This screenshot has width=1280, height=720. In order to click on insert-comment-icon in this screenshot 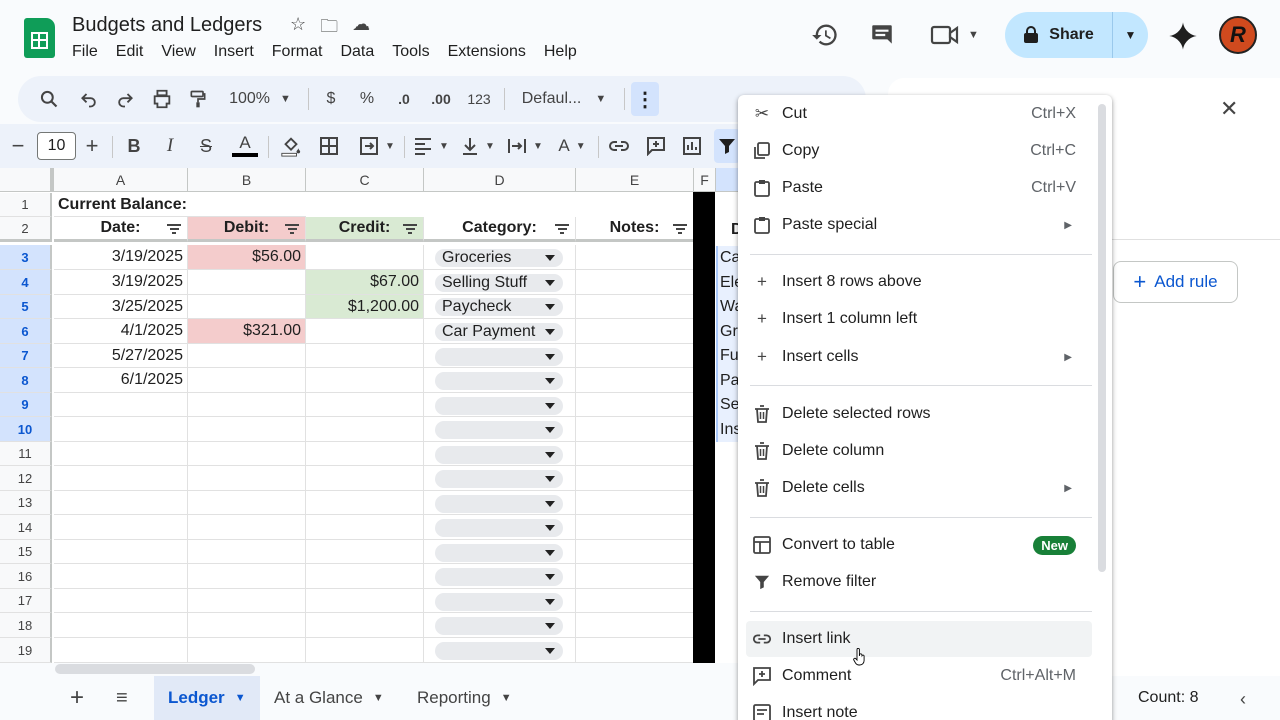, I will do `click(656, 146)`.